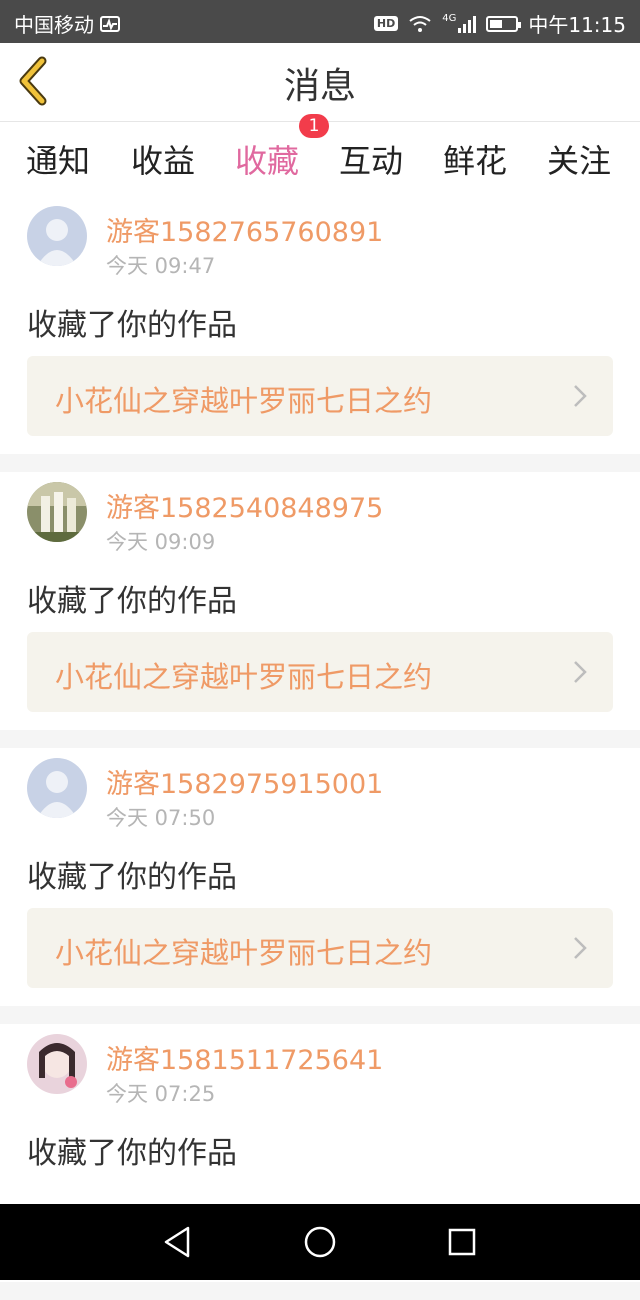  Describe the element at coordinates (467, 24) in the screenshot. I see `signal-icon` at that location.